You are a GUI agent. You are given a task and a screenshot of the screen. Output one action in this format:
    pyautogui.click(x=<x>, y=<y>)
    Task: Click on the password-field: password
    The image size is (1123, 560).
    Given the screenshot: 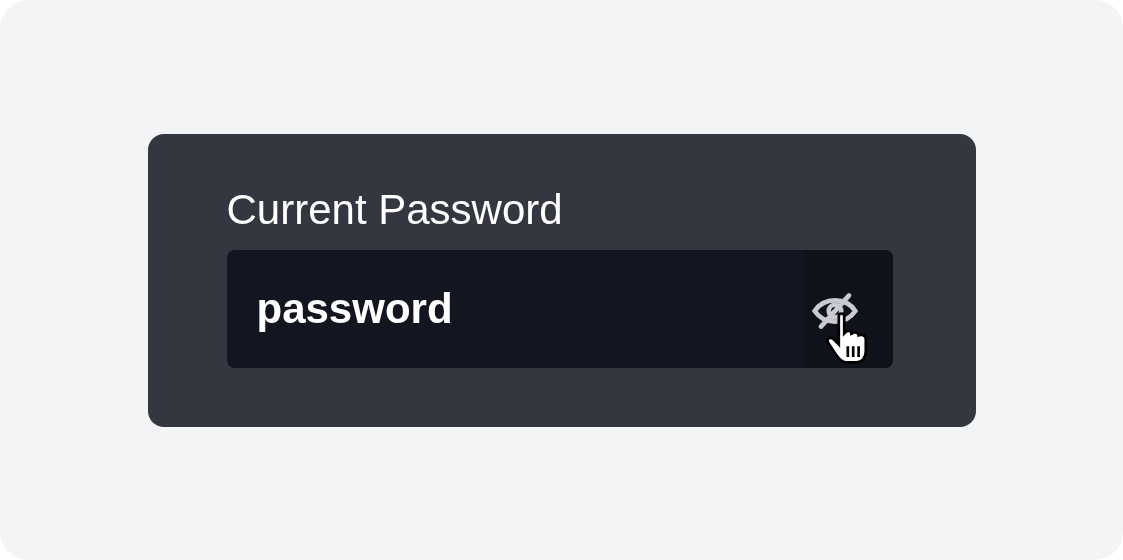 What is the action you would take?
    pyautogui.click(x=559, y=308)
    